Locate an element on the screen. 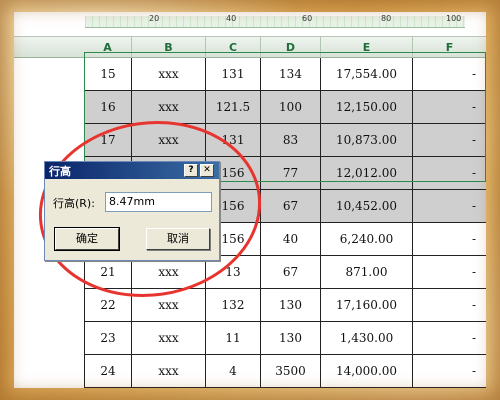  table-row: 23 xxx 11 130 1,430.00- is located at coordinates (250, 338).